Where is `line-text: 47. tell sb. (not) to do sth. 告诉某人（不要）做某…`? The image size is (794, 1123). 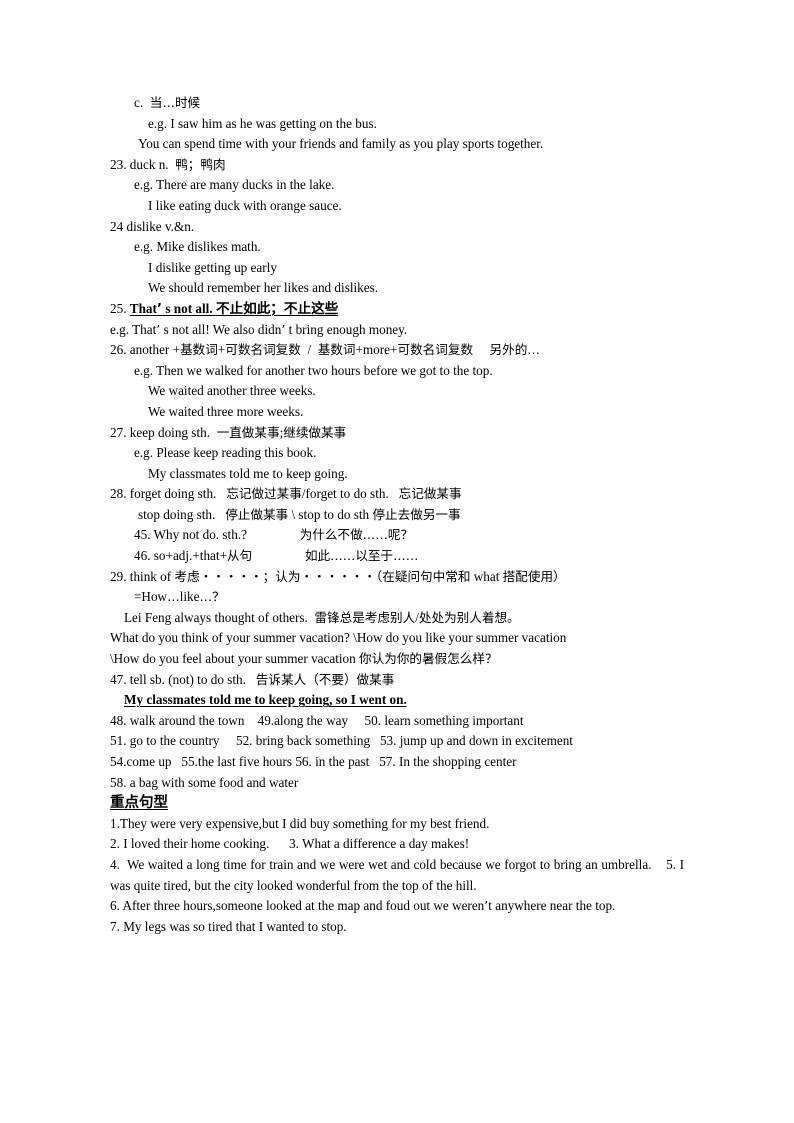
line-text: 47. tell sb. (not) to do sth. 告诉某人（不要）做某… is located at coordinates (252, 679).